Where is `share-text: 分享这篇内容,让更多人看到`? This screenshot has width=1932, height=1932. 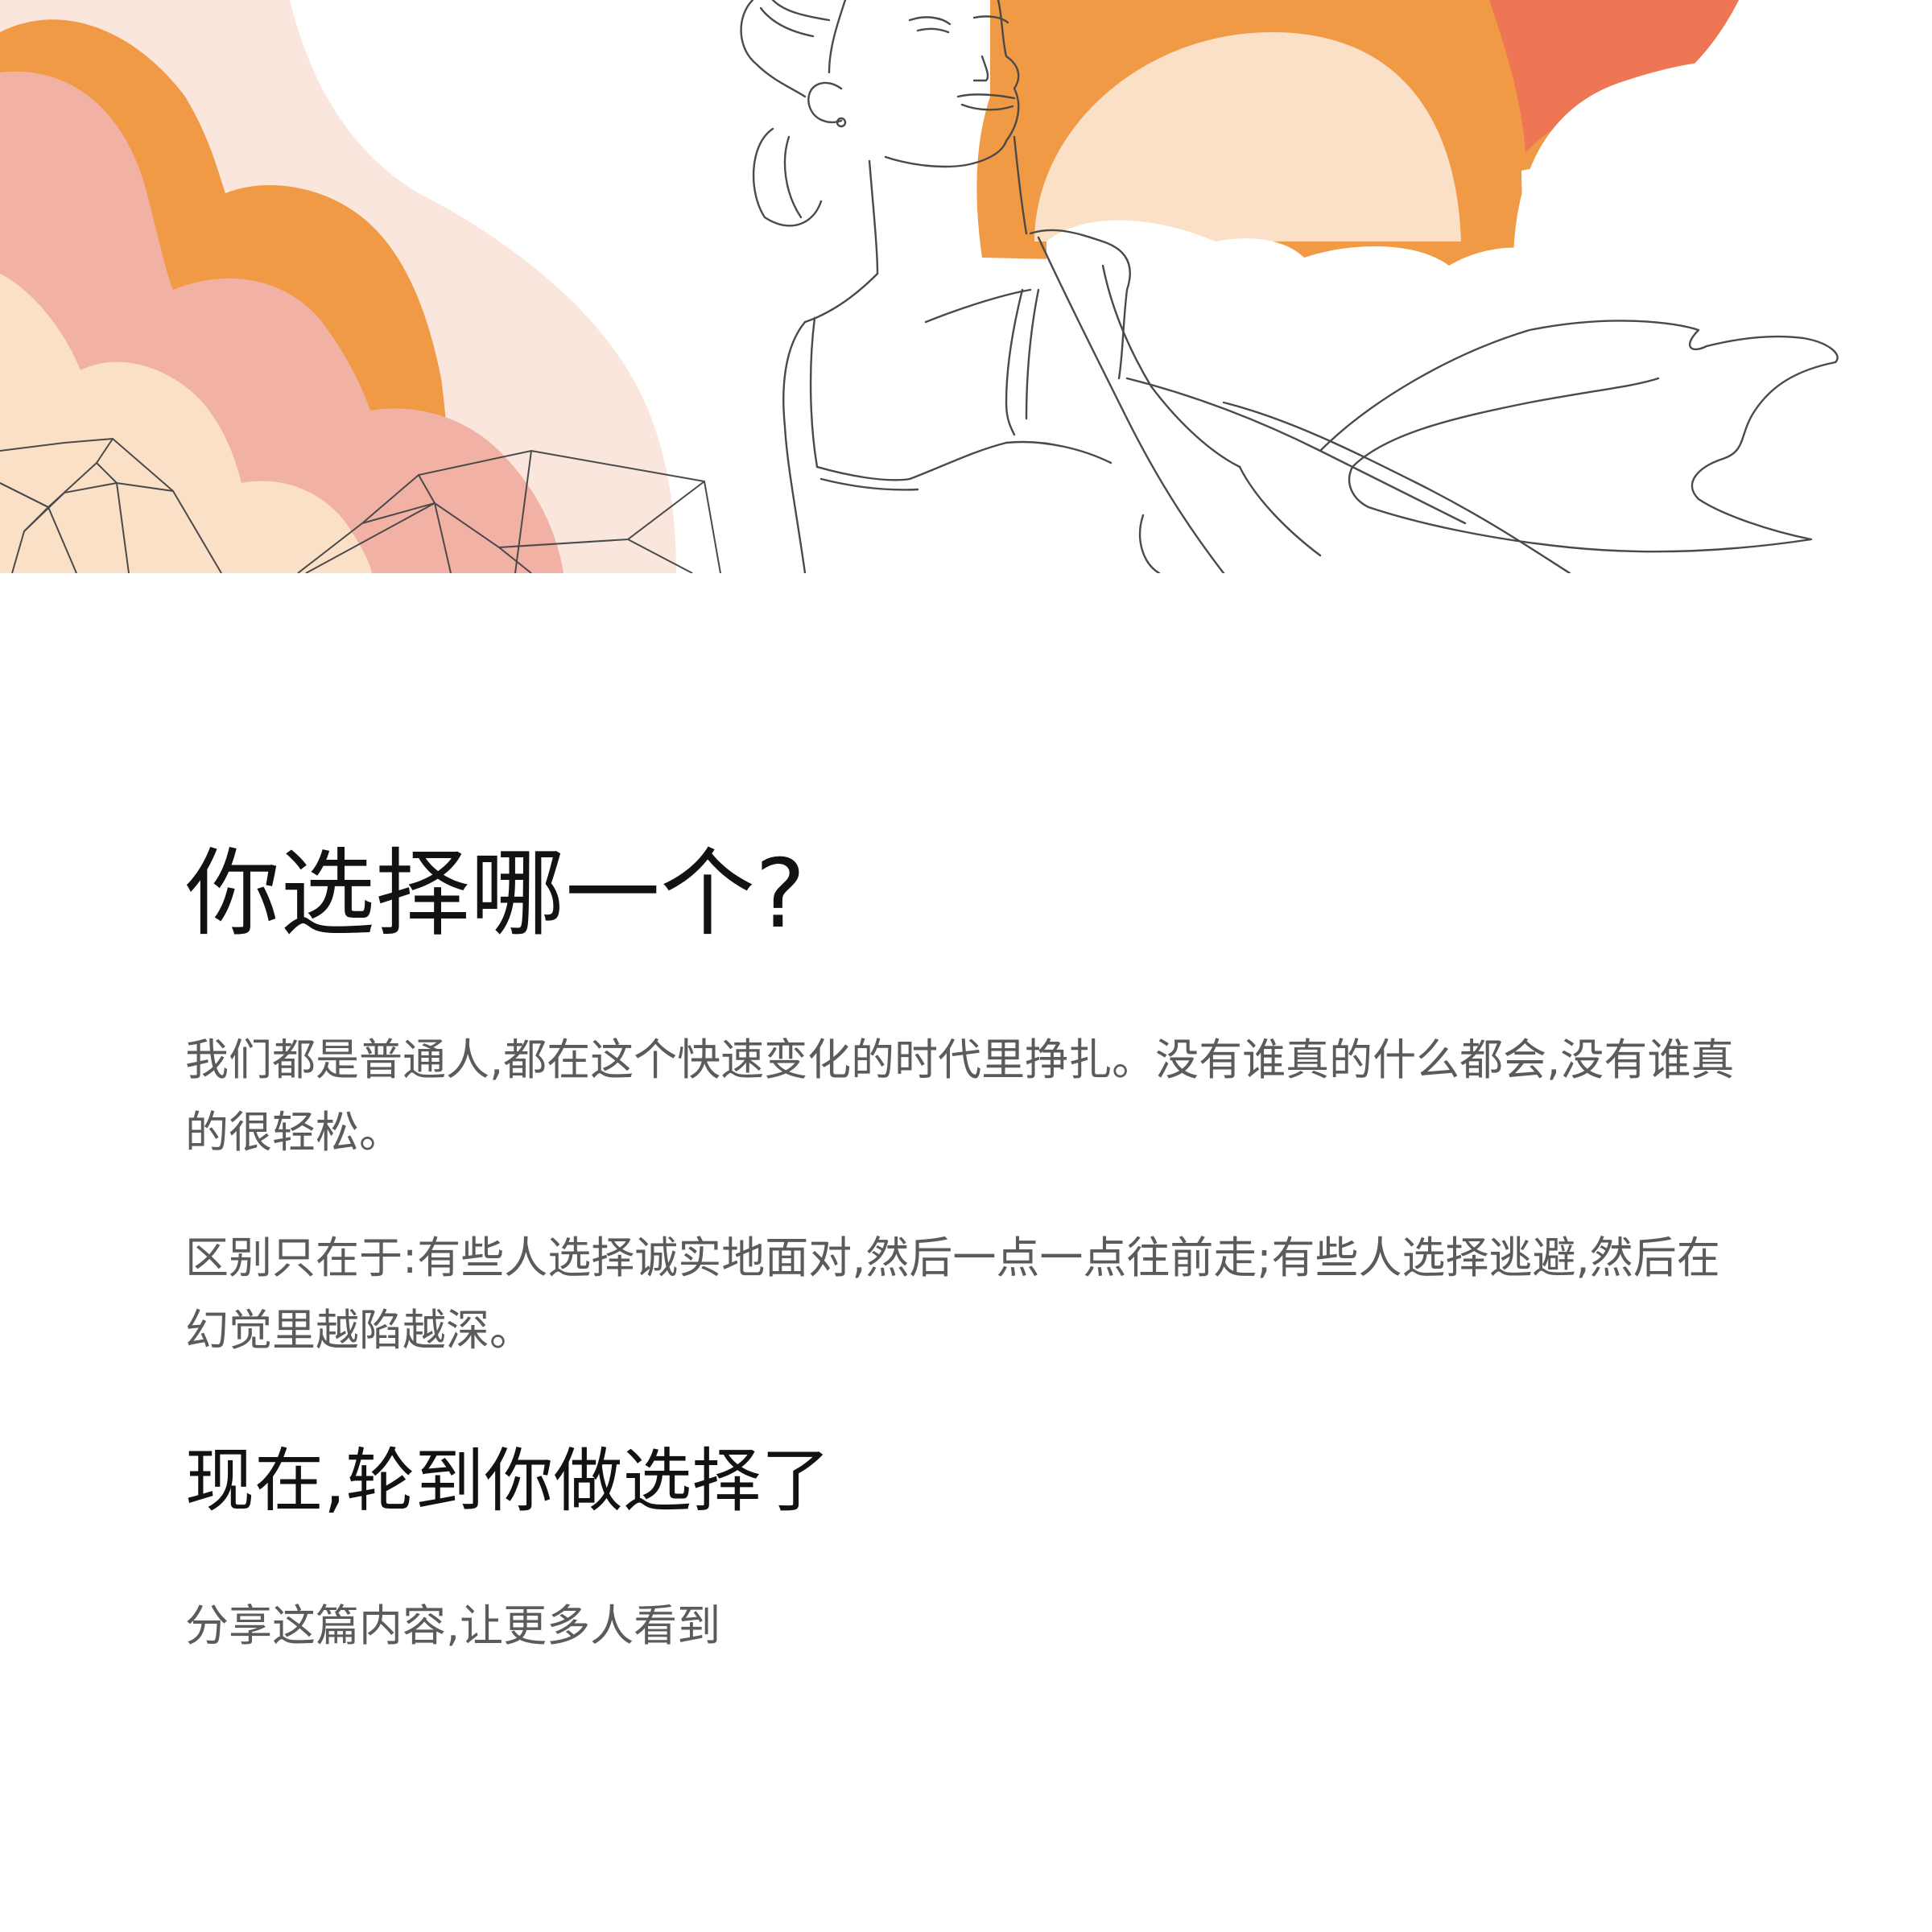 share-text: 分享这篇内容,让更多人看到 is located at coordinates (453, 1625).